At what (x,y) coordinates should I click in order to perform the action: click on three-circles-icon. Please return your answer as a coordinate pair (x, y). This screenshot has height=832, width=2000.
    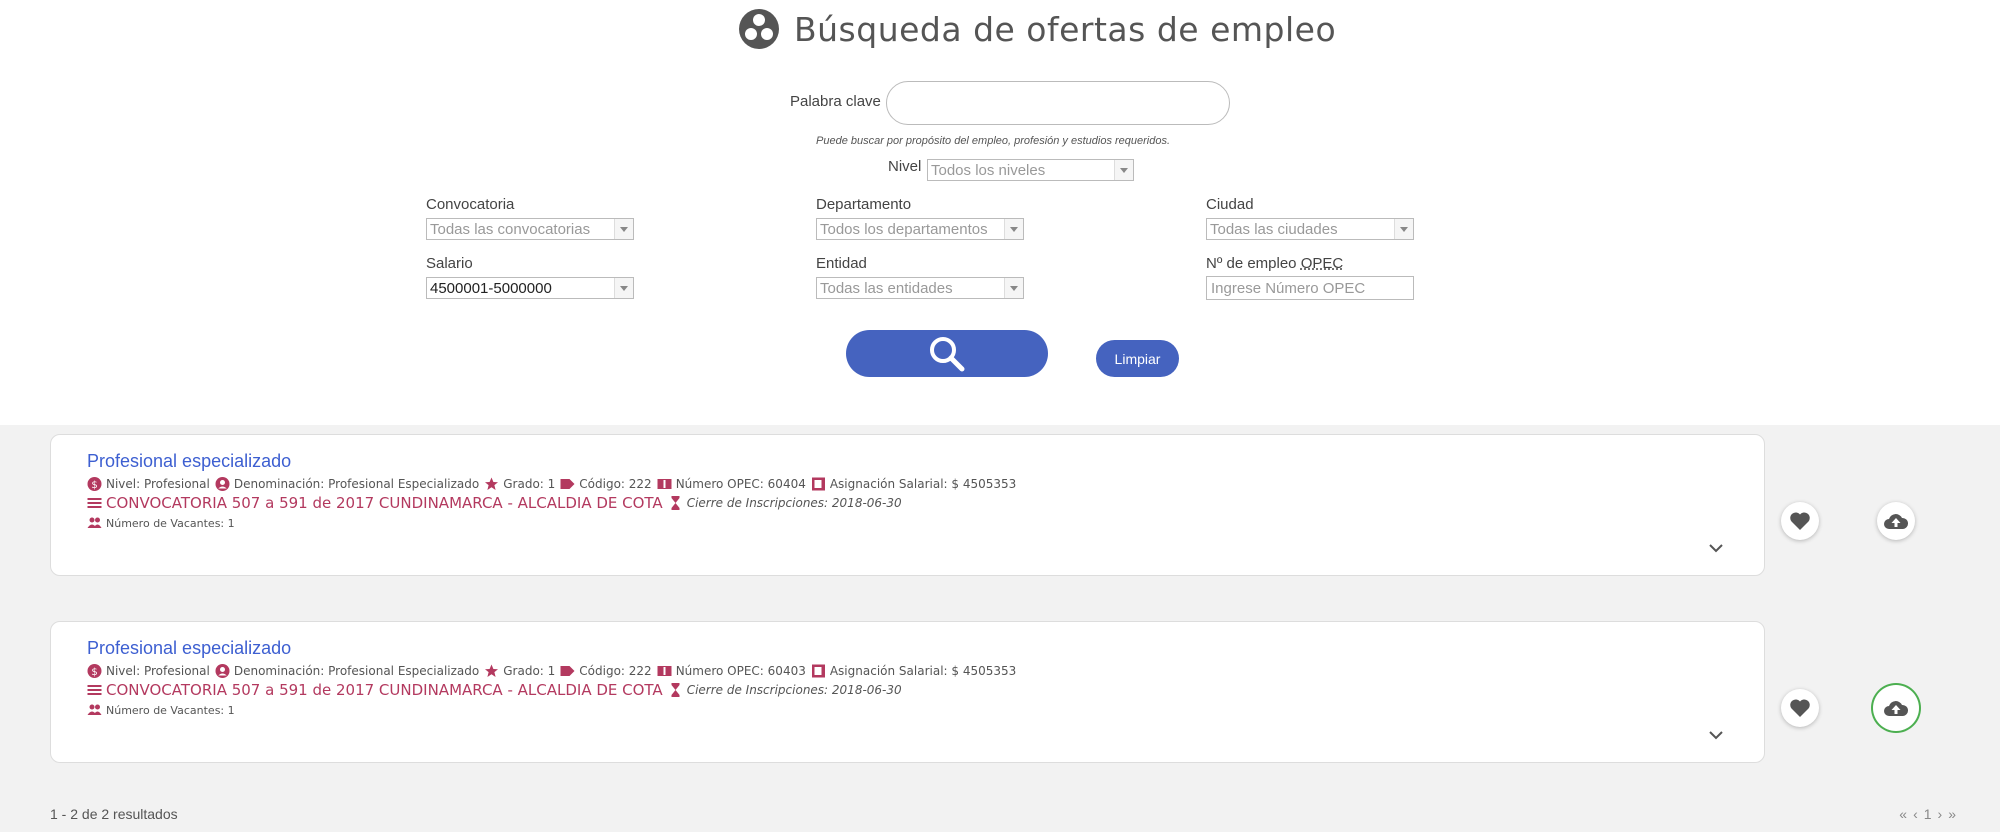
    Looking at the image, I should click on (759, 29).